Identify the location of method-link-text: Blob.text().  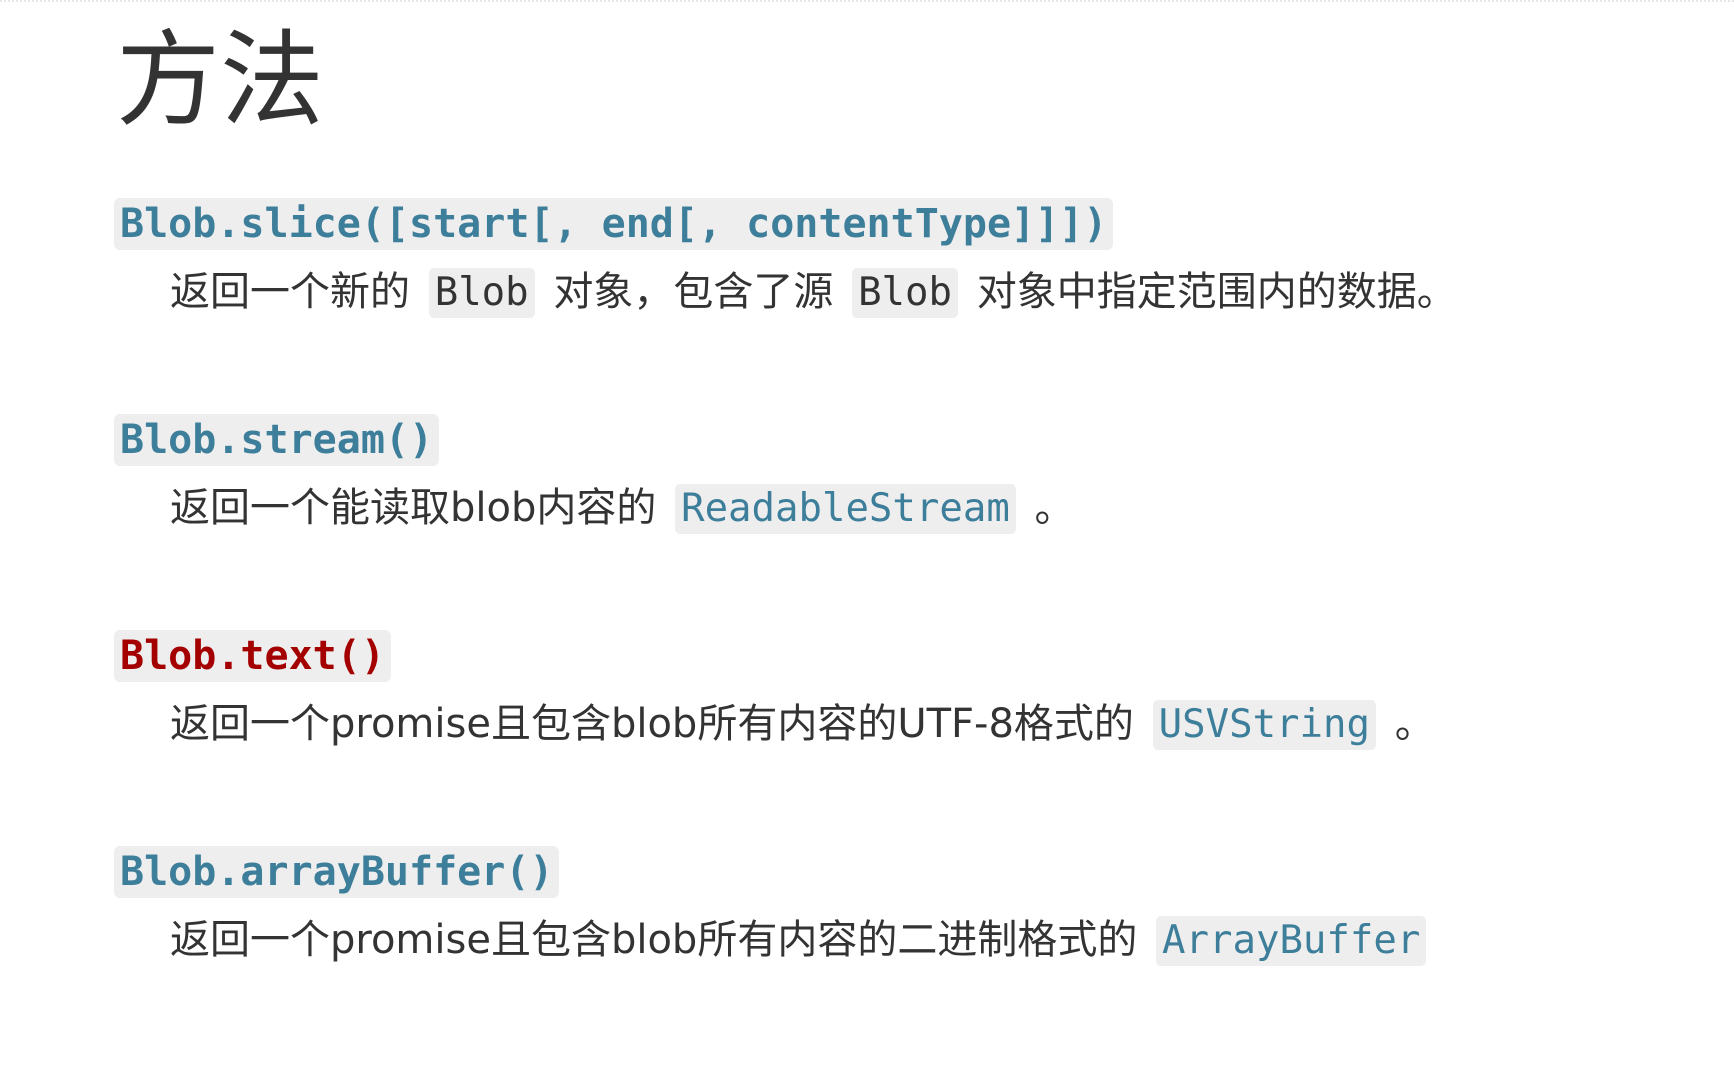
(252, 656).